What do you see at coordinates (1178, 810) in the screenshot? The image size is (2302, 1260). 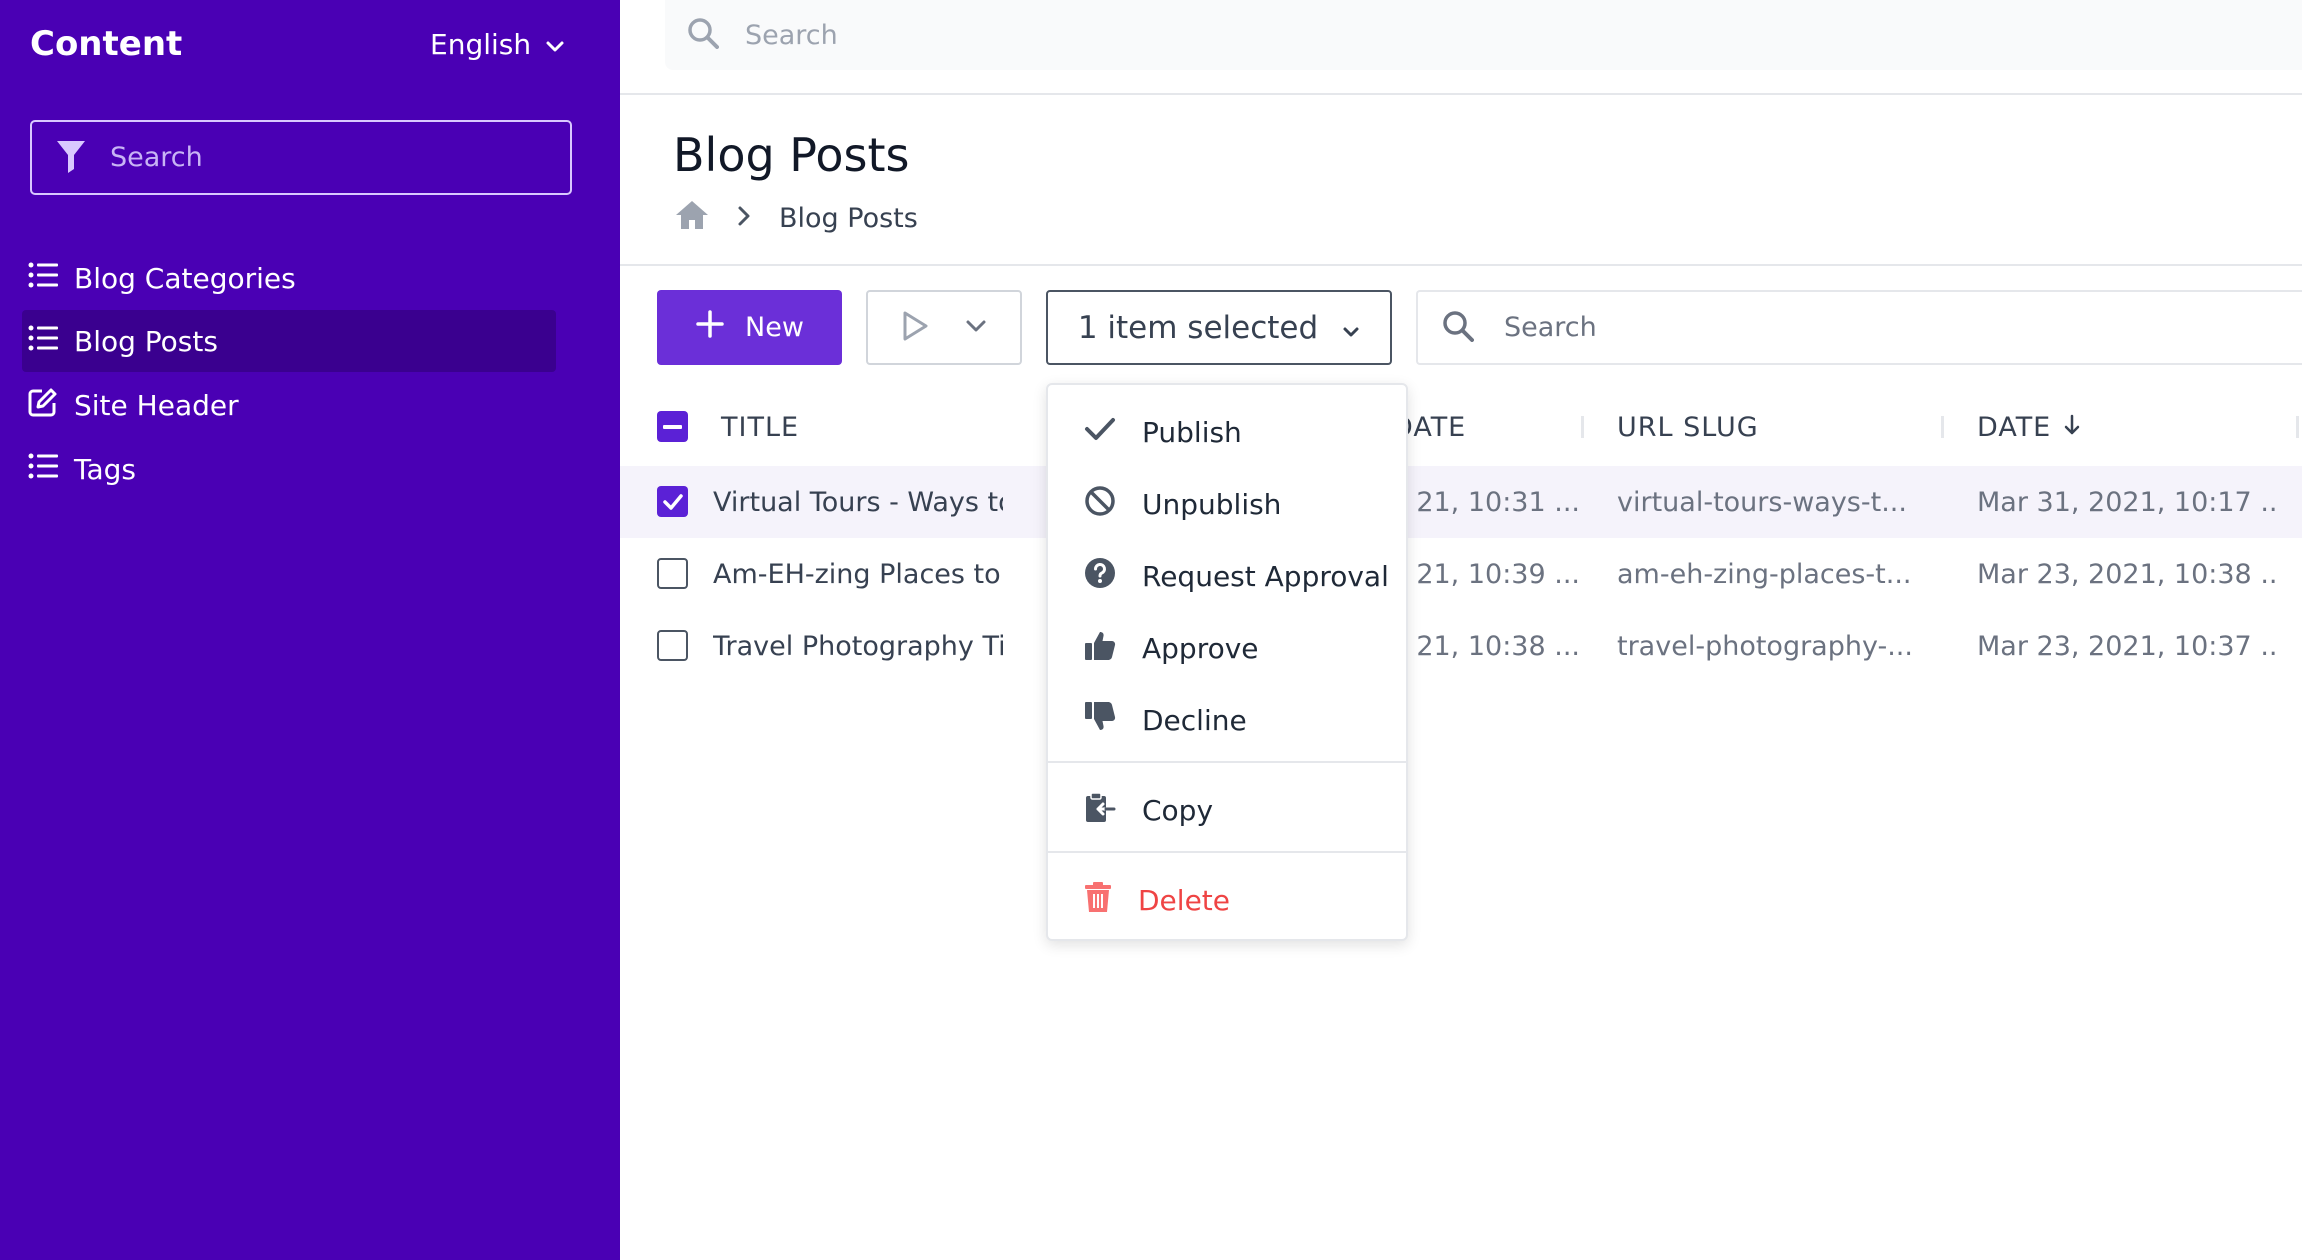 I see `menu-item-label: Copy` at bounding box center [1178, 810].